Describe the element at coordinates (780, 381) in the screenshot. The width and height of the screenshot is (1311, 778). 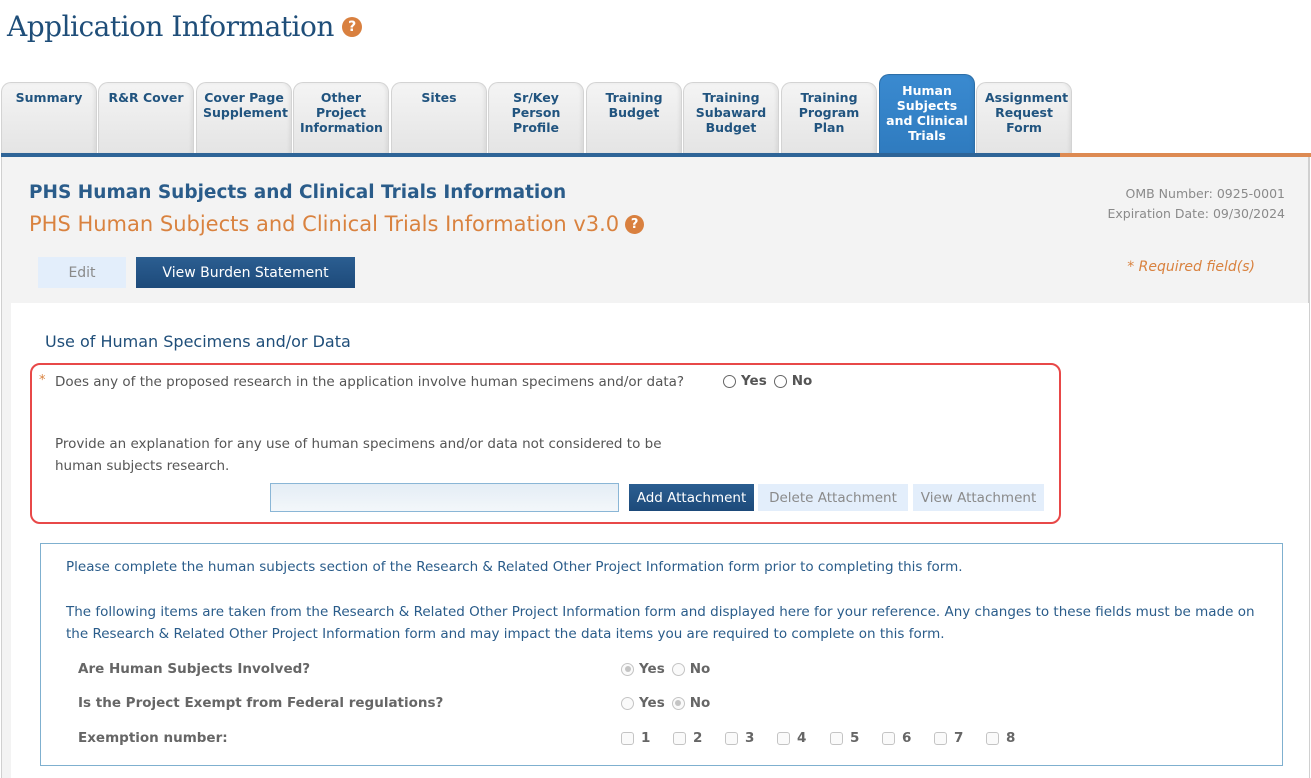
I see `specimens-no-radio` at that location.